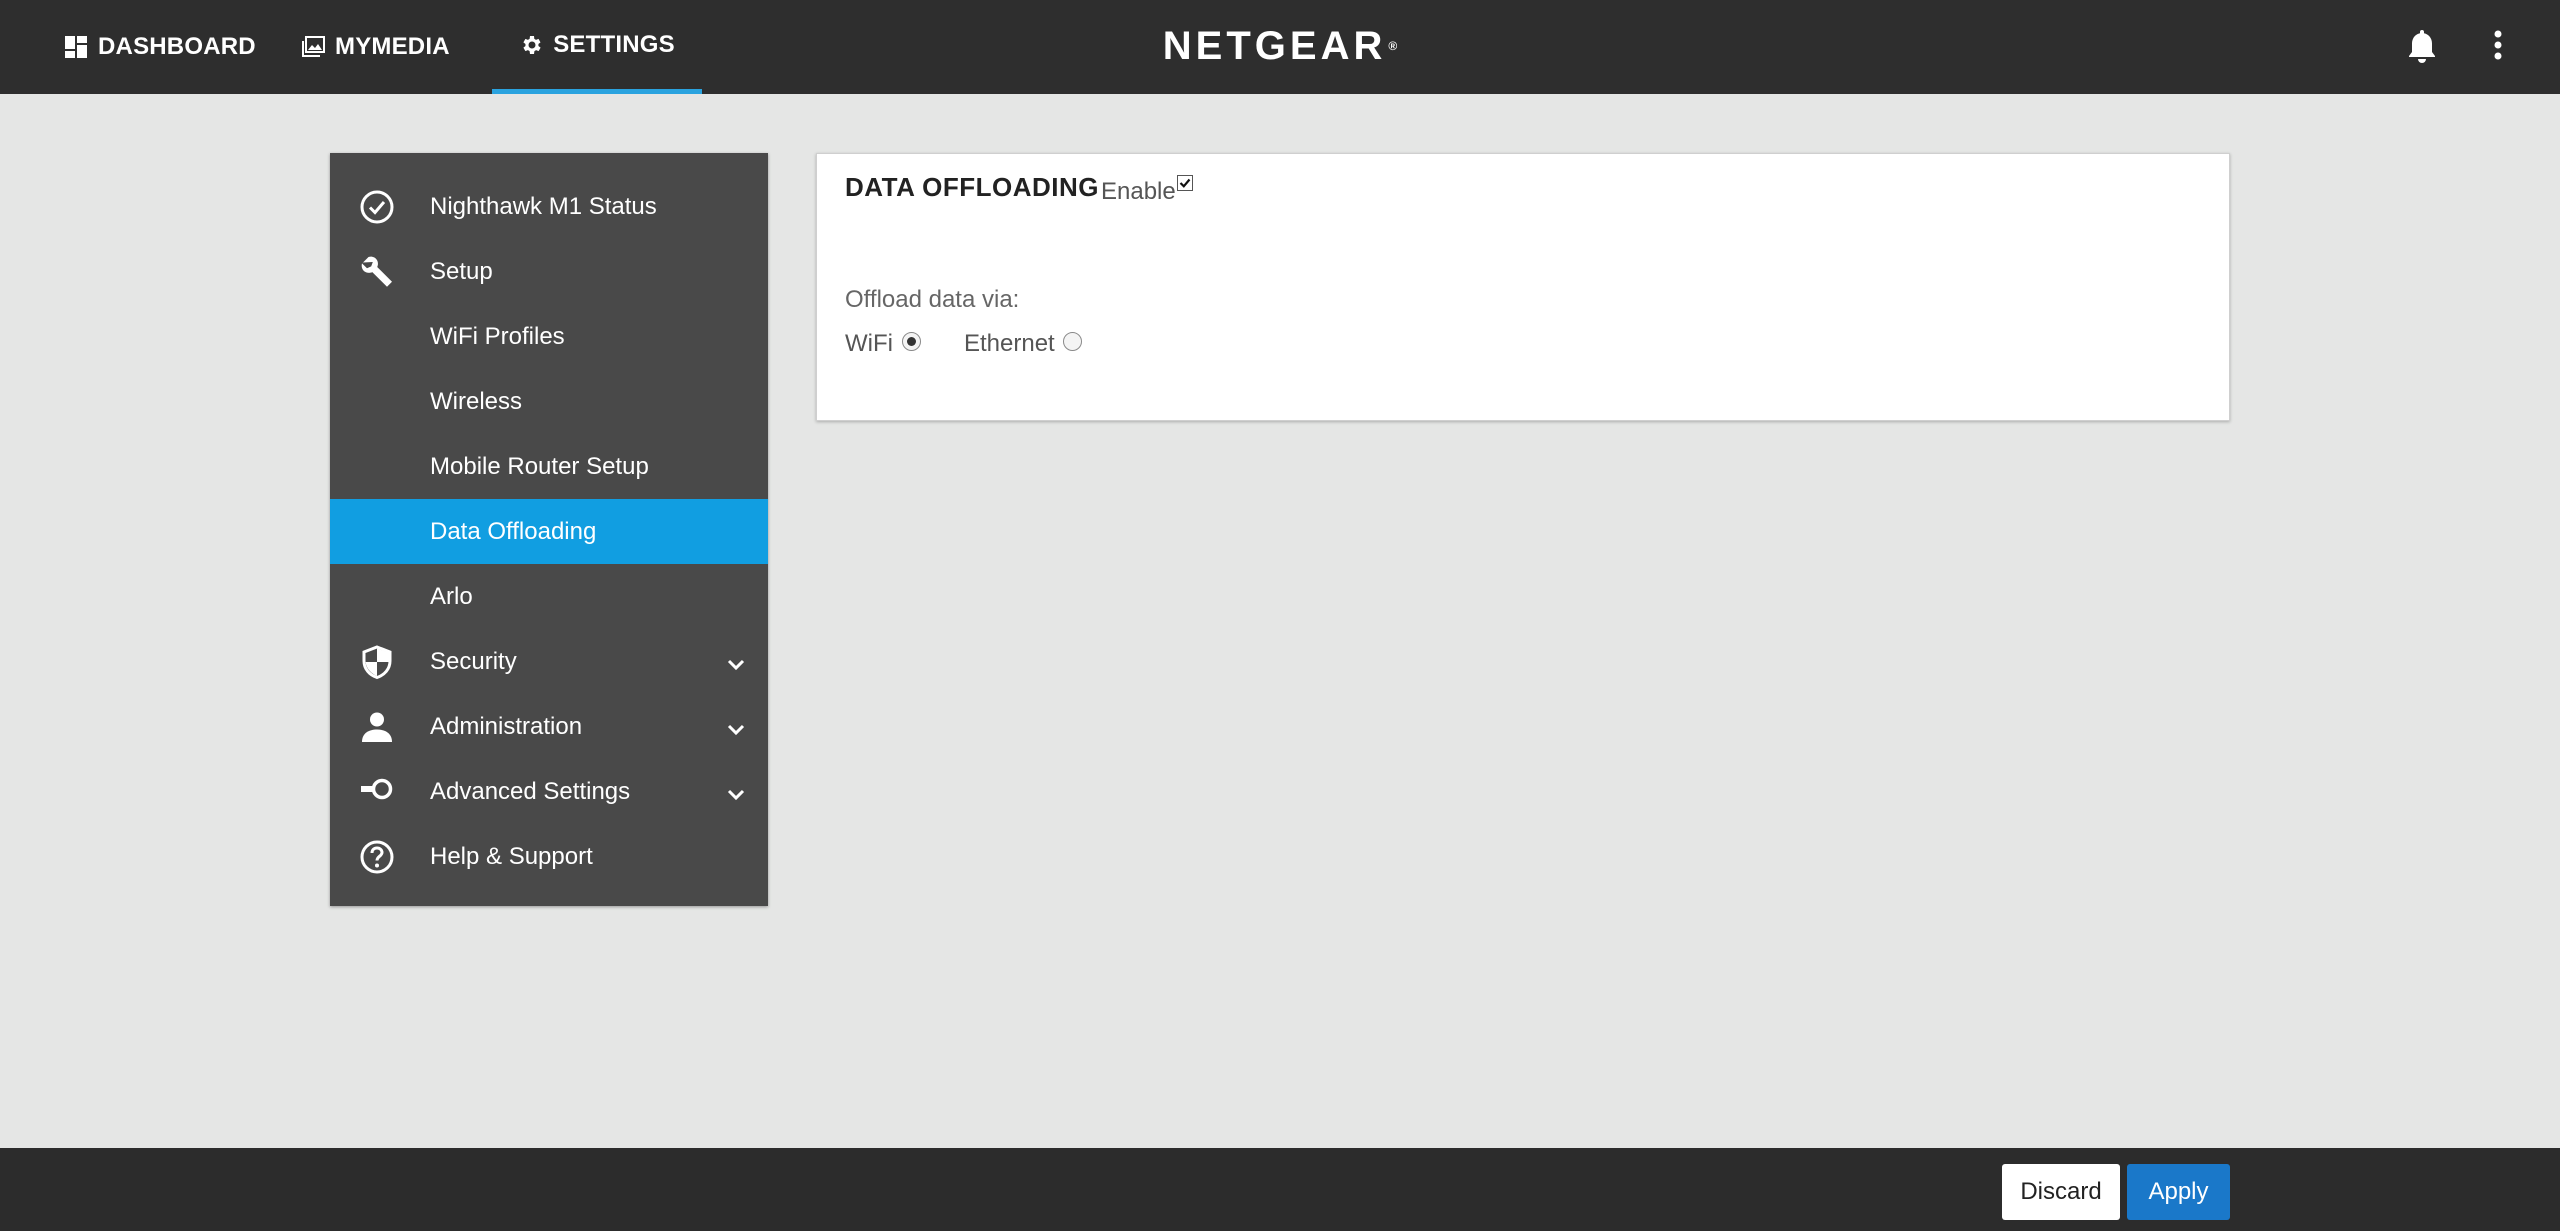 The height and width of the screenshot is (1231, 2560). I want to click on sidebar-item-help-support: Help & Support, so click(549, 856).